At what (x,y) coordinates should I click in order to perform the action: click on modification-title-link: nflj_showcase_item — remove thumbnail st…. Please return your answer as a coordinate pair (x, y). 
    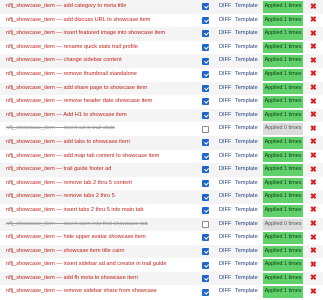
    Looking at the image, I should click on (101, 75).